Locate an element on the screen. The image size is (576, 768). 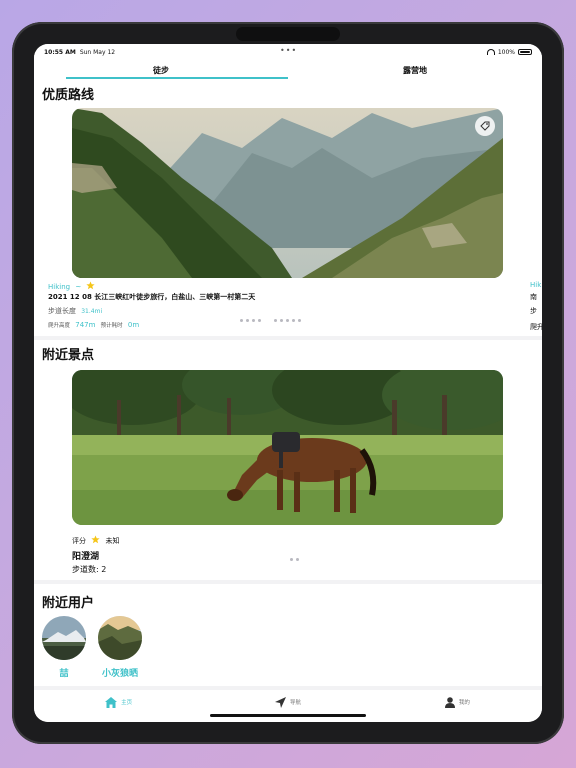
route-time-label: 预计耗时 is located at coordinates (111, 326).